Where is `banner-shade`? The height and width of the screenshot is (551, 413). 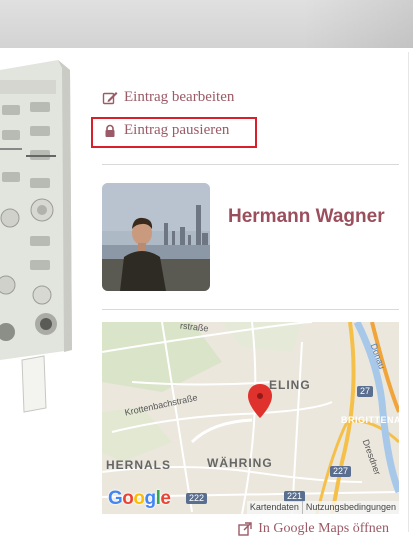 banner-shade is located at coordinates (358, 24).